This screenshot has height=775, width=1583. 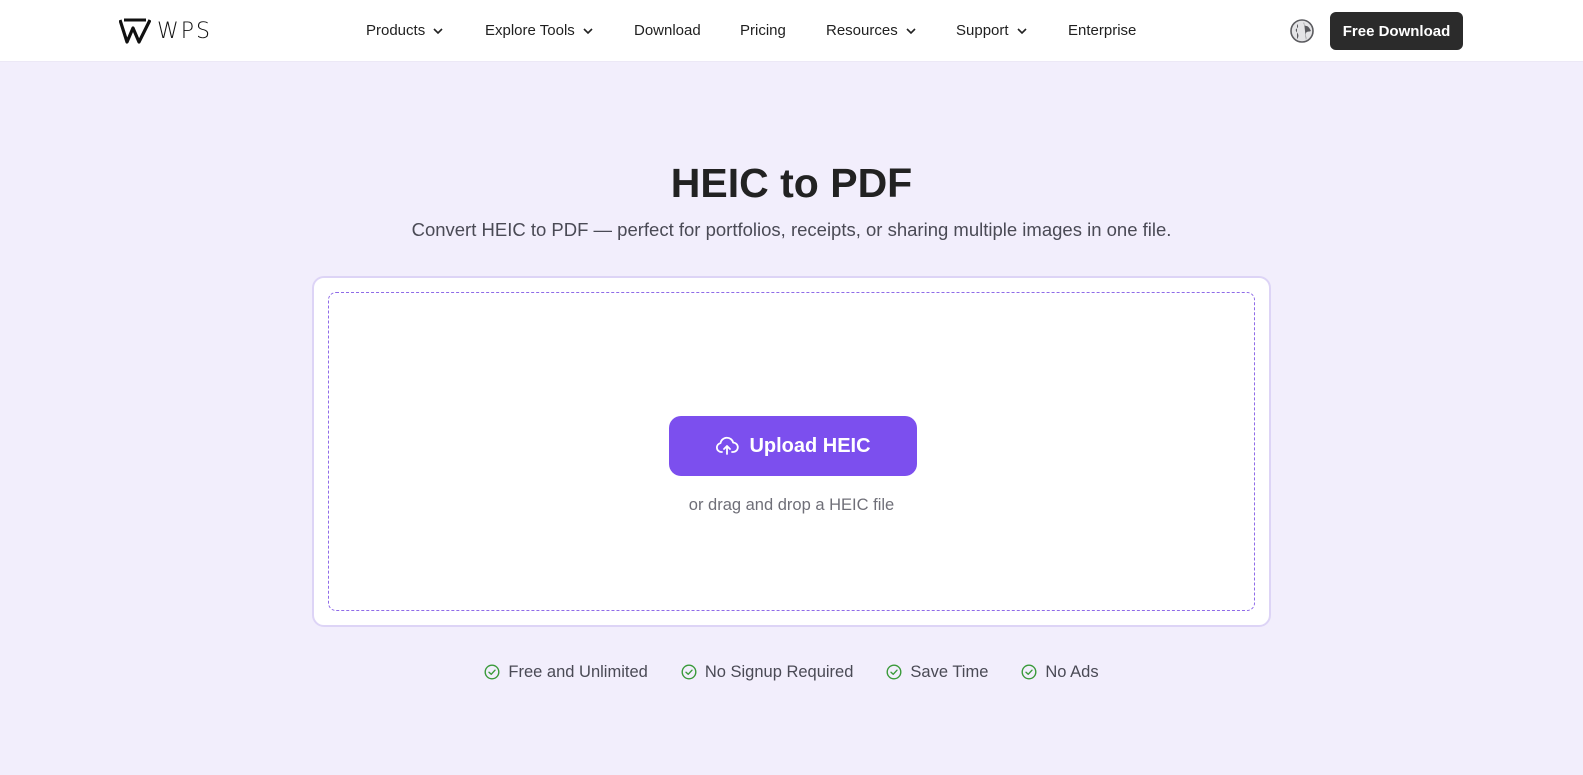 I want to click on nav-products-label: Products, so click(x=396, y=30).